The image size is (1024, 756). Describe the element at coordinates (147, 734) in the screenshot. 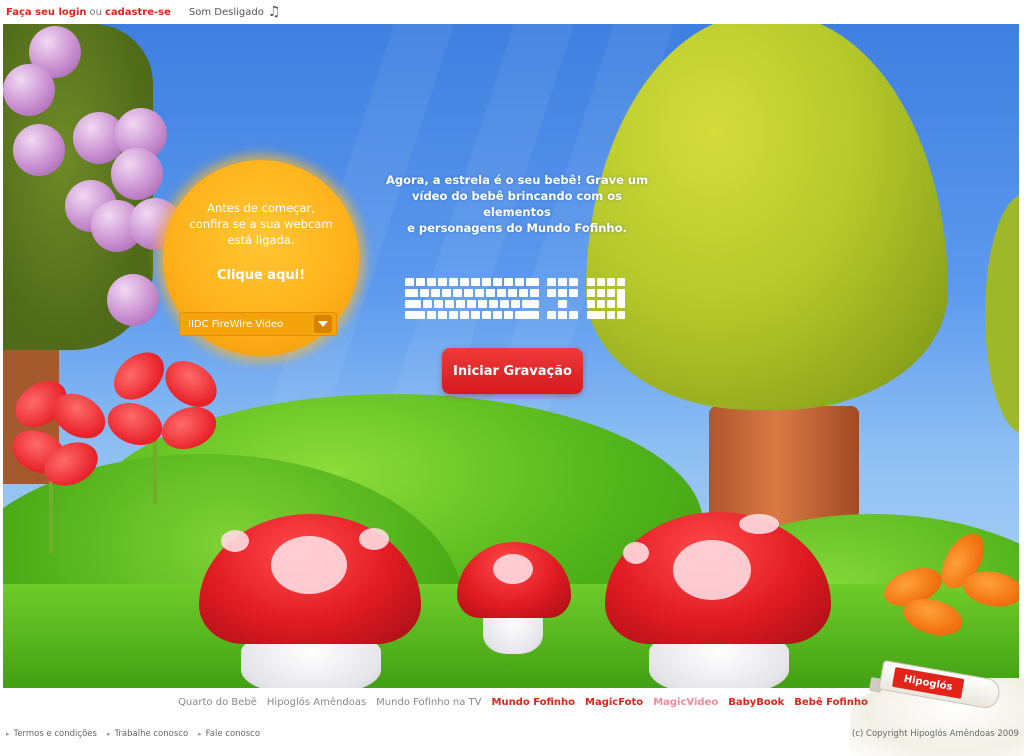

I see `jobs-link: ▸ Trabalhe conosco` at that location.